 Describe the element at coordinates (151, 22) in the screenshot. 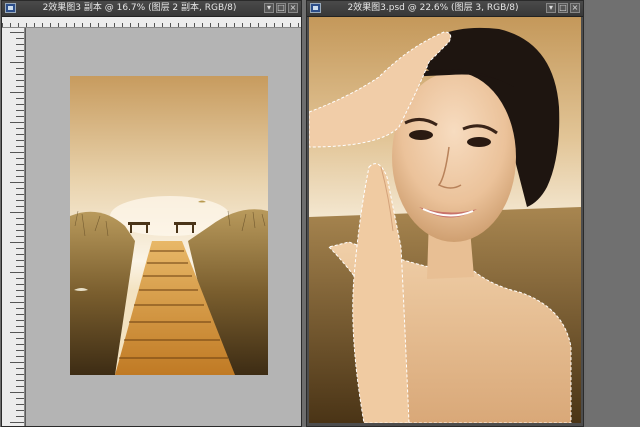

I see `horizontal-ruler` at that location.